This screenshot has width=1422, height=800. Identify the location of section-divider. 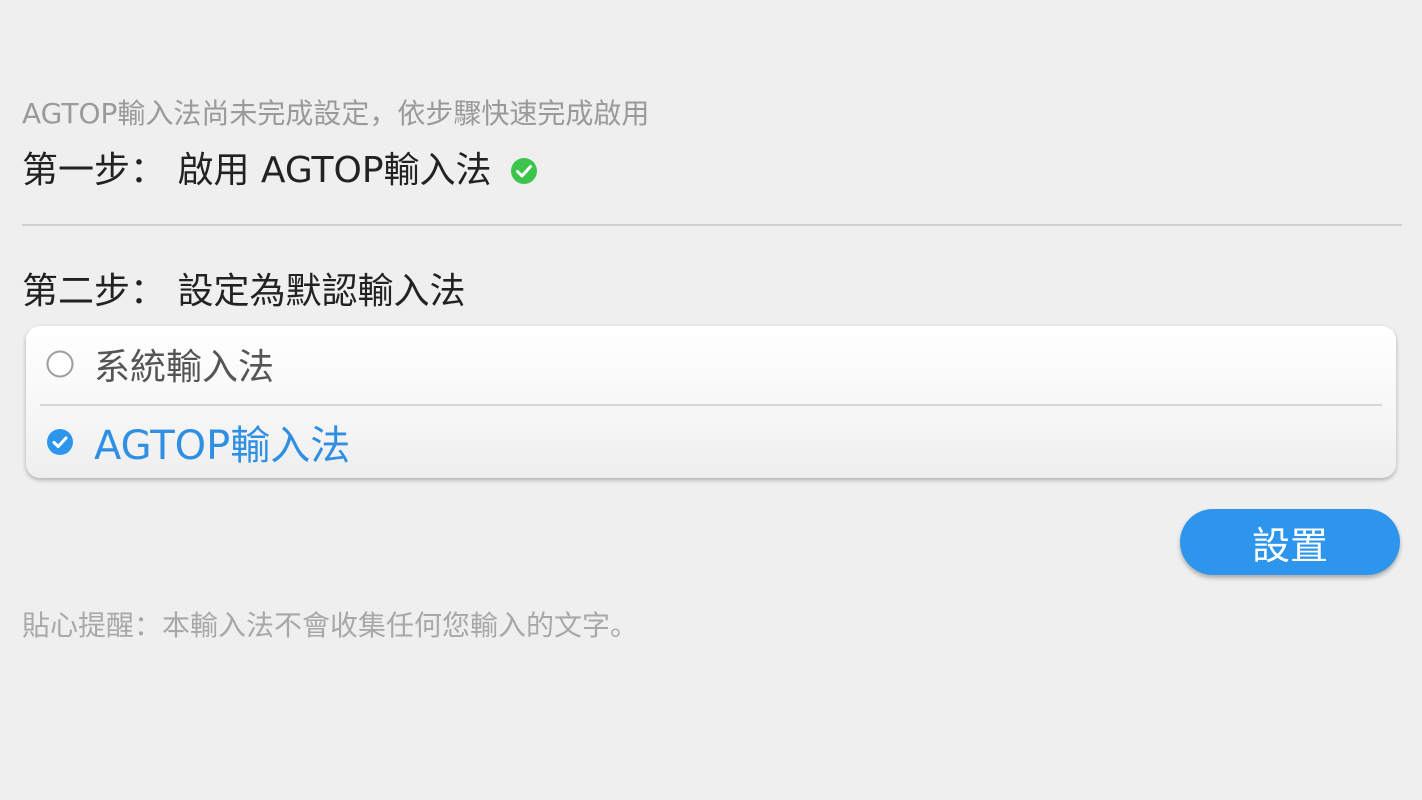
(712, 225).